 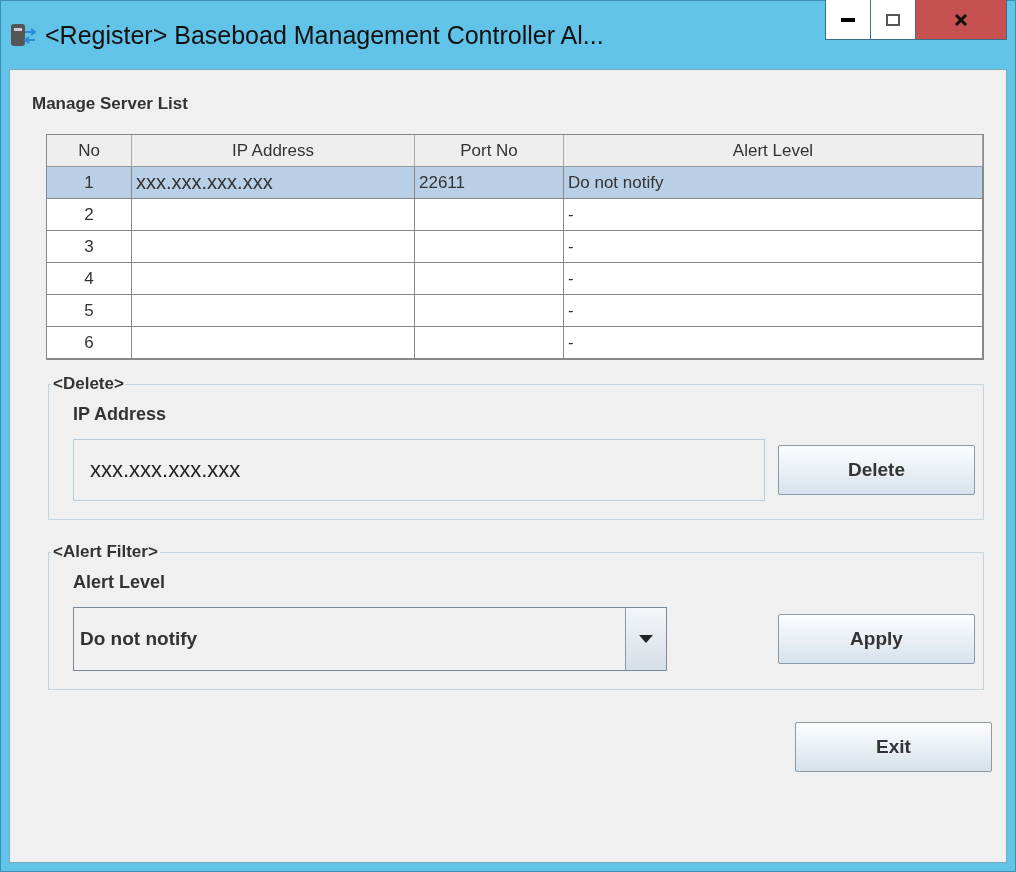 What do you see at coordinates (961, 19) in the screenshot?
I see `close-icon` at bounding box center [961, 19].